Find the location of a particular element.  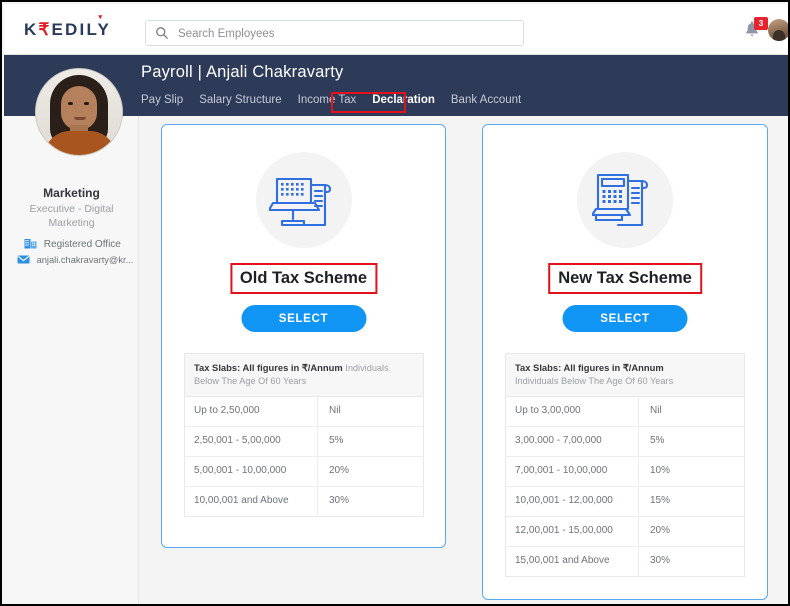

rupee-icon: ₹ is located at coordinates (45, 29).